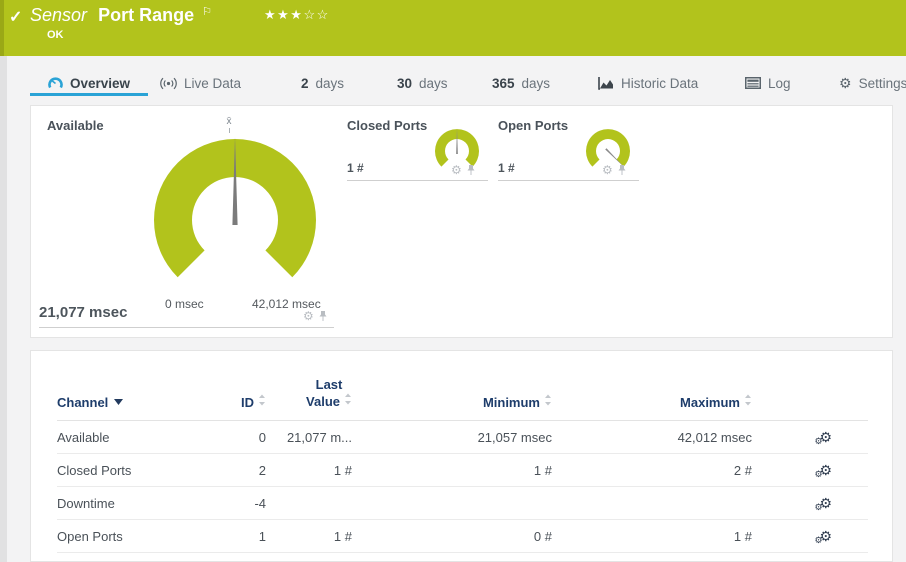 The width and height of the screenshot is (906, 562). I want to click on channel-name: Open Ports, so click(90, 536).